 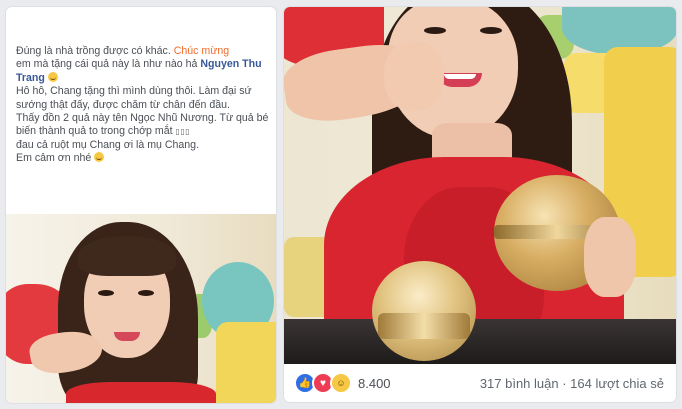 I want to click on bangs, so click(x=127, y=256).